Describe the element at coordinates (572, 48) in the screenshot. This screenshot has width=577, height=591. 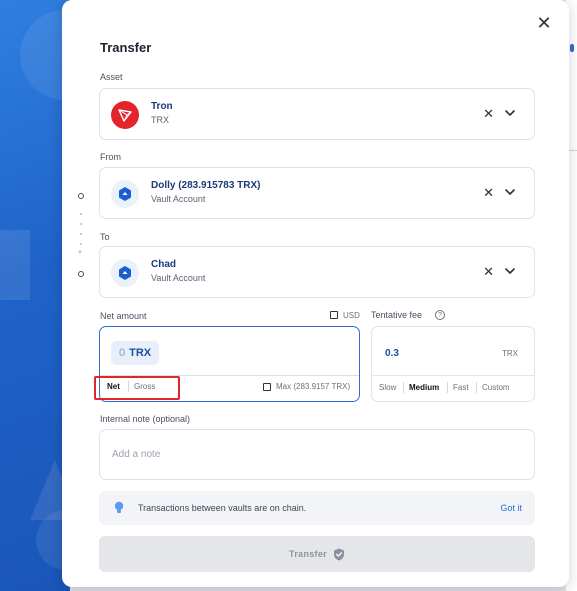
I see `background-accent` at that location.